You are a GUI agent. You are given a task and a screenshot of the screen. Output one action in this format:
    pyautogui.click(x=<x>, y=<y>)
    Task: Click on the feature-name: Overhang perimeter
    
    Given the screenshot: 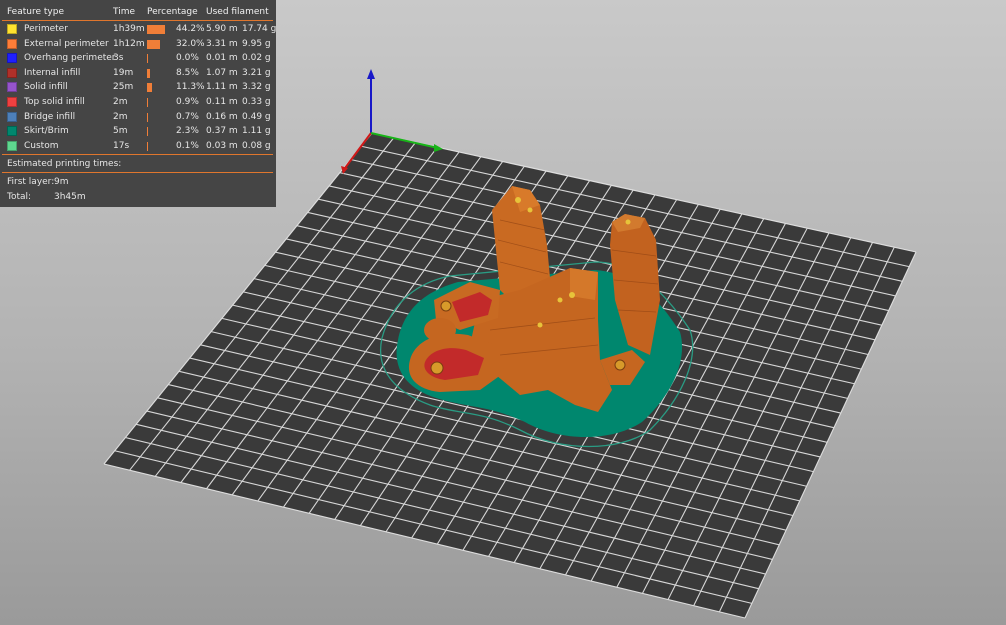 What is the action you would take?
    pyautogui.click(x=70, y=58)
    